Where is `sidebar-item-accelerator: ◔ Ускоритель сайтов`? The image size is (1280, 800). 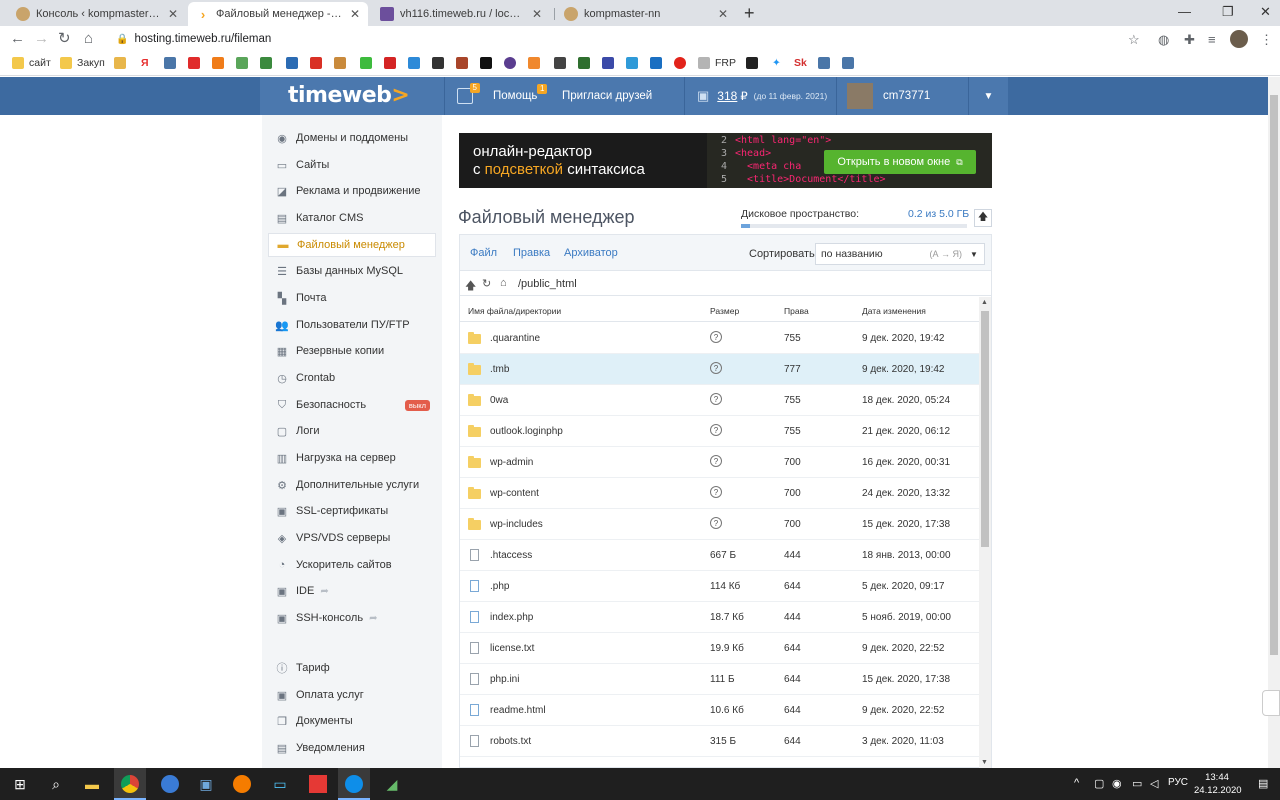
sidebar-item-accelerator: ◔ Ускоритель сайтов is located at coordinates (352, 565).